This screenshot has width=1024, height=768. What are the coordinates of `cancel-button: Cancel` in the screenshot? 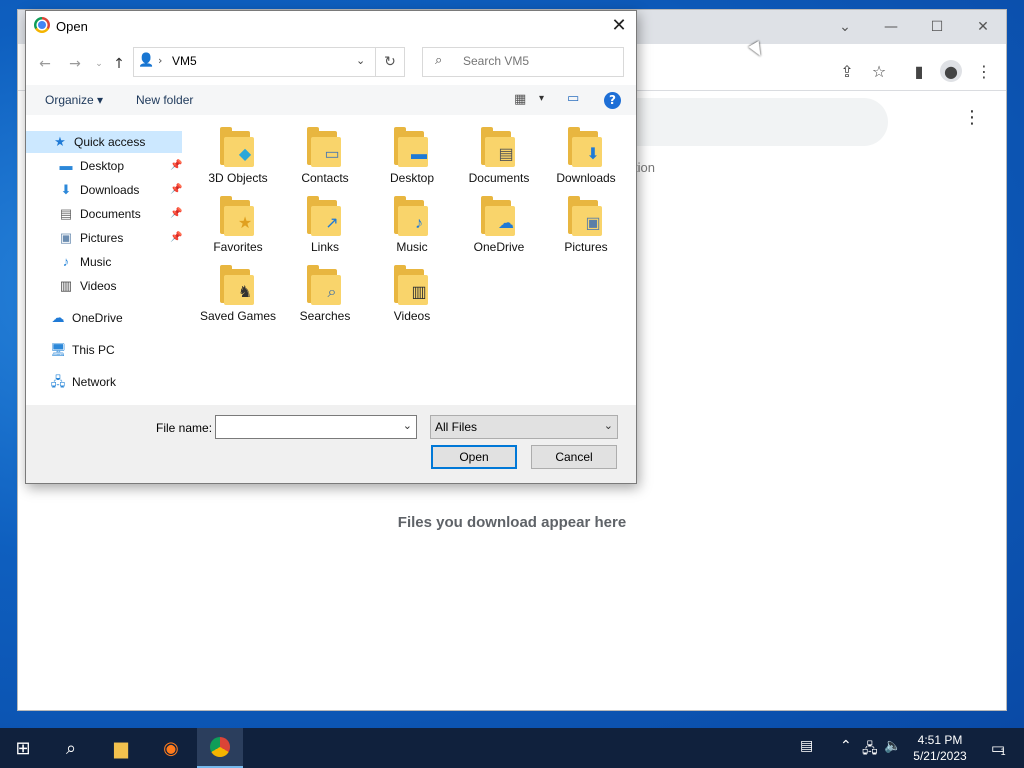 It's located at (574, 457).